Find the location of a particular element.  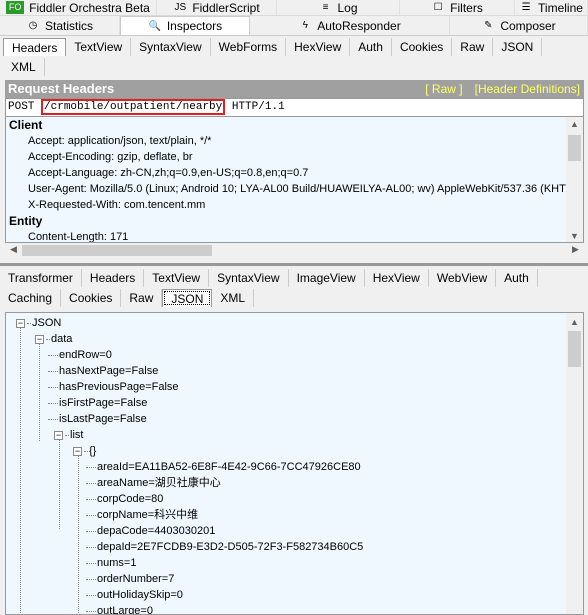

header-group-entity: Entity is located at coordinates (26, 221).